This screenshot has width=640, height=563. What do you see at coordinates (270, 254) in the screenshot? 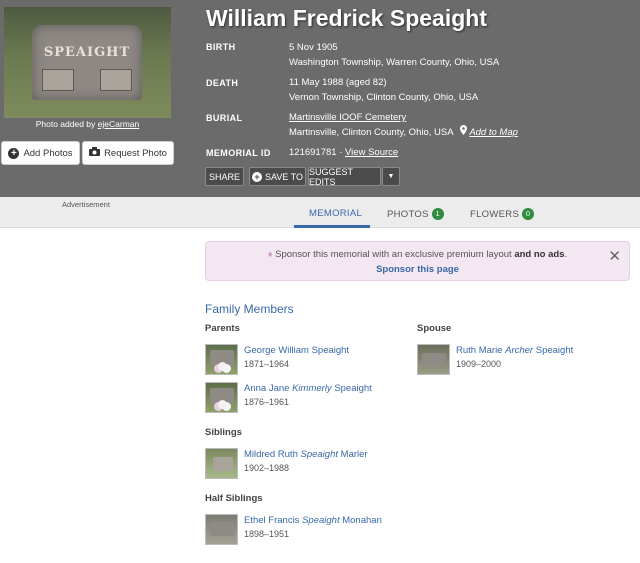
I see `diamond-icon: ♦` at bounding box center [270, 254].